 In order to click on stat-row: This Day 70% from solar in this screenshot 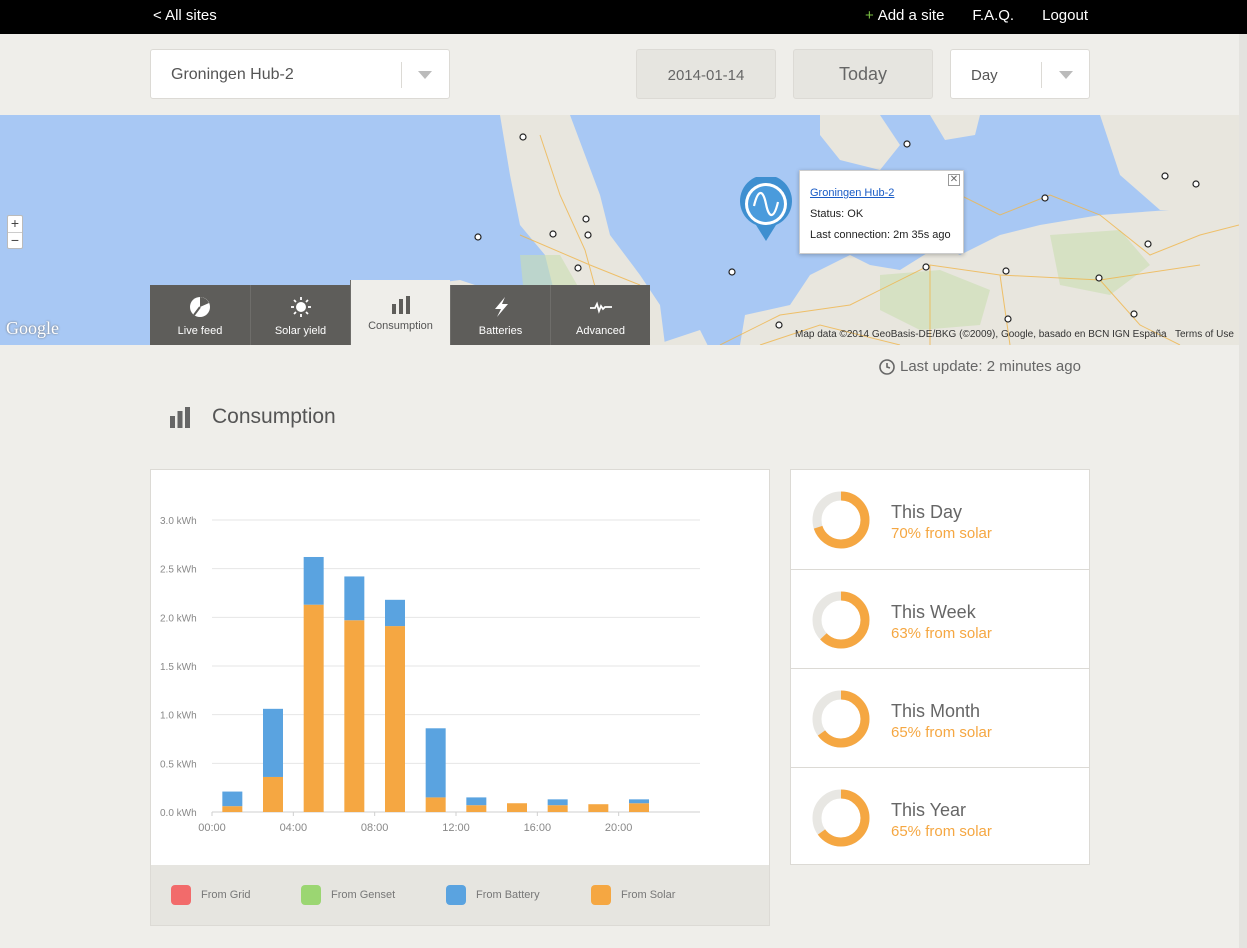, I will do `click(940, 519)`.